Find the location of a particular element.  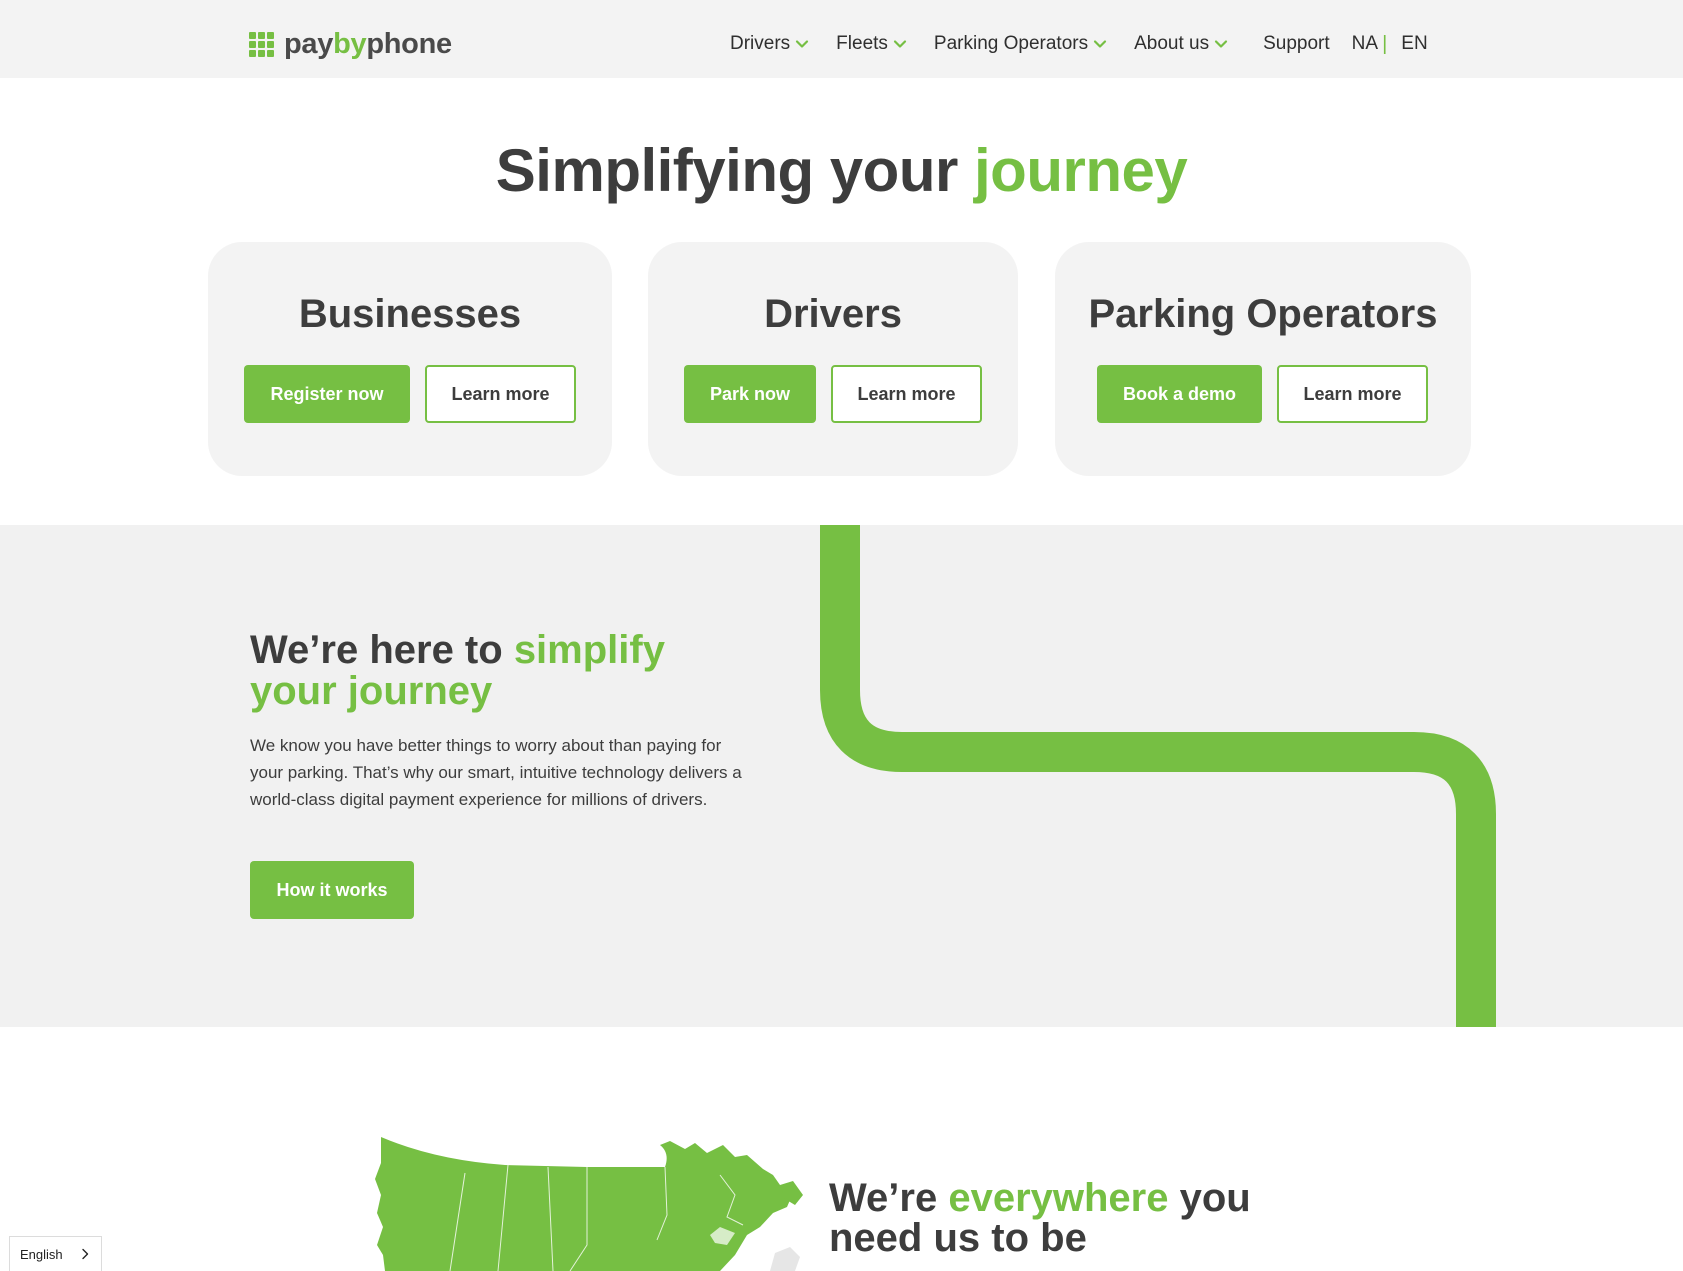

keypad-grid-icon is located at coordinates (261, 44).